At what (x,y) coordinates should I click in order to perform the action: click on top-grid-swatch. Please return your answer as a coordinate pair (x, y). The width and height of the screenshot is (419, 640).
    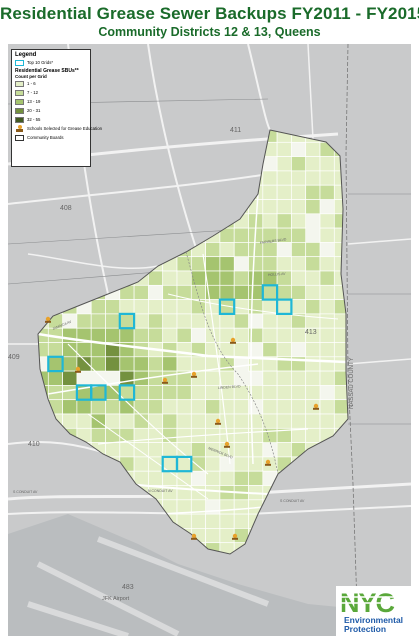
    Looking at the image, I should click on (19, 62).